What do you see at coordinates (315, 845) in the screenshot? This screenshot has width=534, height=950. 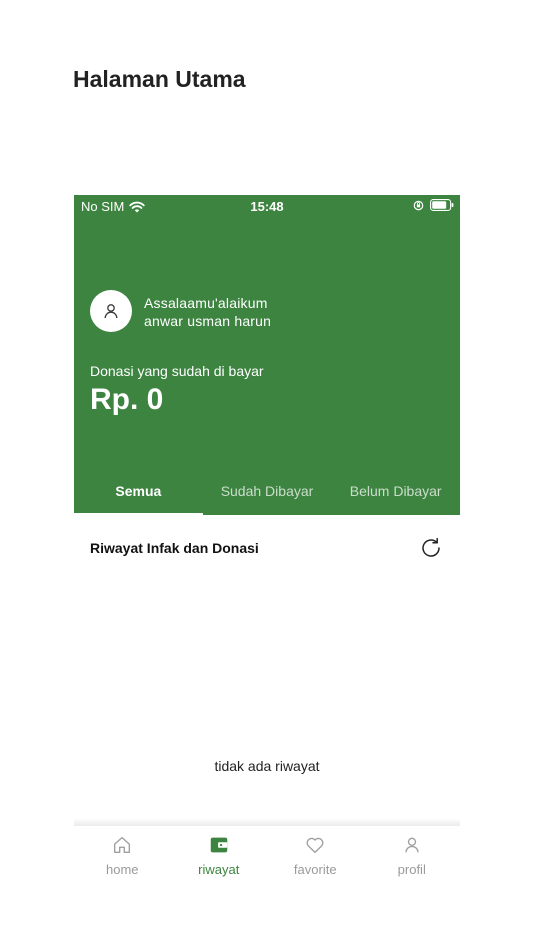 I see `heart-icon` at bounding box center [315, 845].